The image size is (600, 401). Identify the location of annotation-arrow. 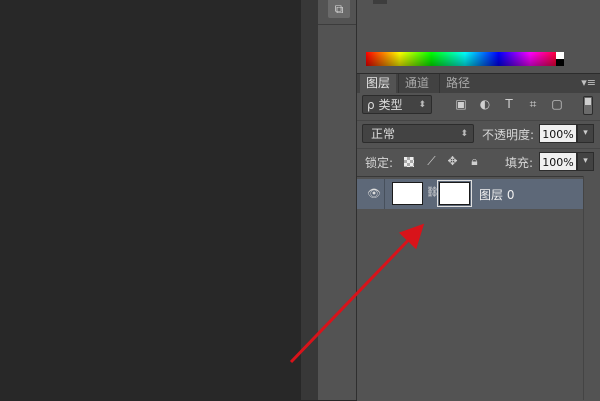
(357, 293).